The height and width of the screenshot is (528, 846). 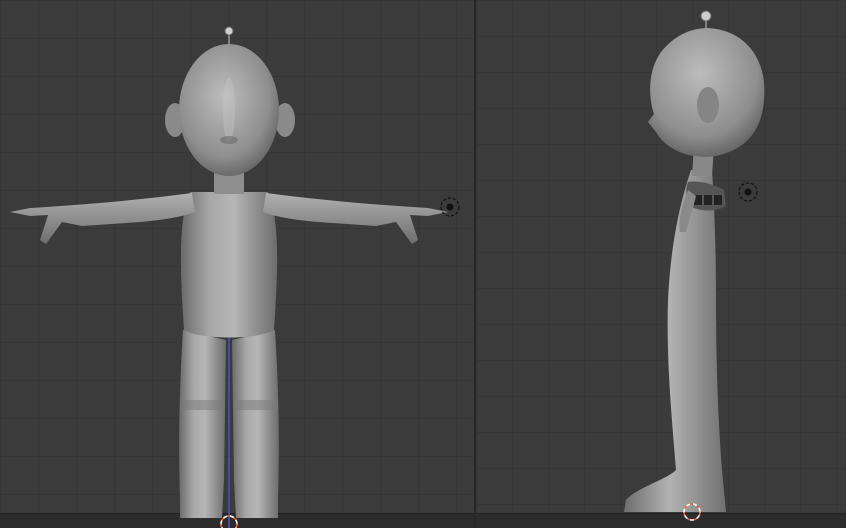 I want to click on mouth, so click(x=229, y=140).